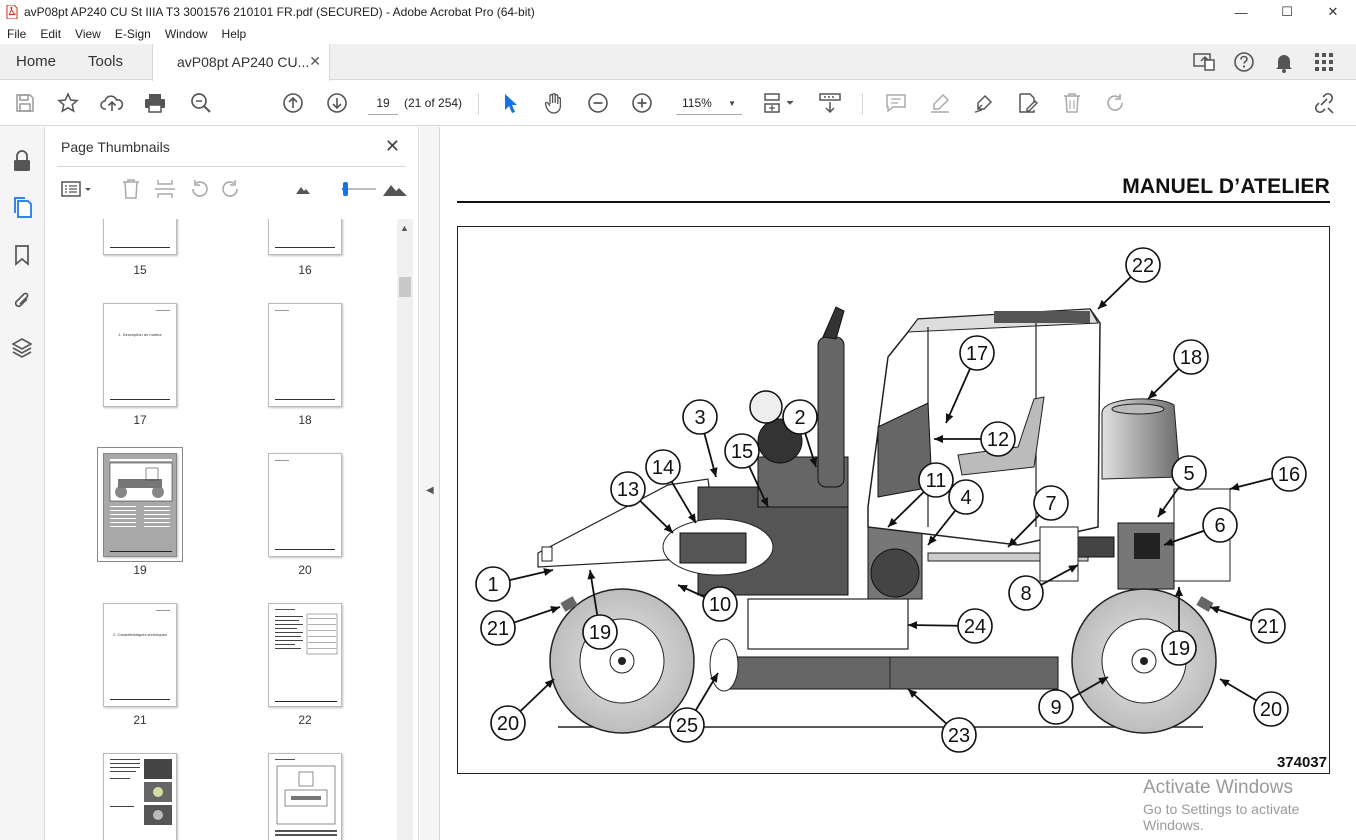 The image size is (1356, 840). Describe the element at coordinates (1333, 12) in the screenshot. I see `close-window-button: ✕` at that location.